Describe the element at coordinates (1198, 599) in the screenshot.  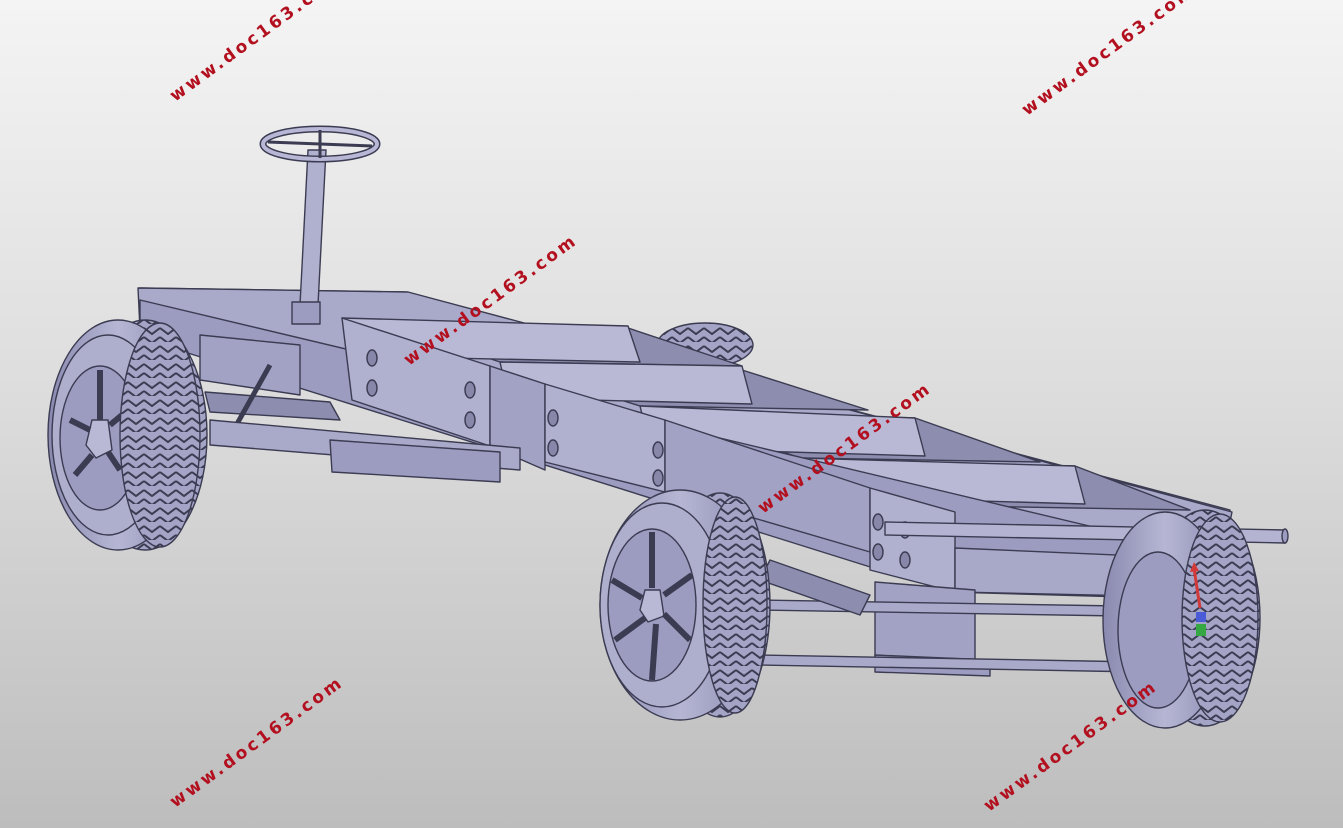
I see `coordinate-triad-icon` at that location.